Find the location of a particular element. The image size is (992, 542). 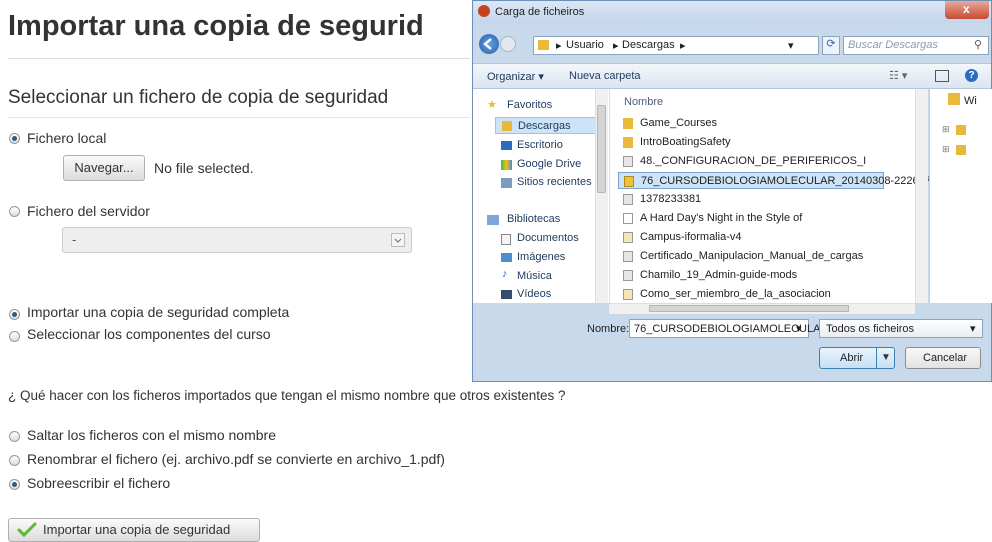

downloads-icon is located at coordinates (507, 126).